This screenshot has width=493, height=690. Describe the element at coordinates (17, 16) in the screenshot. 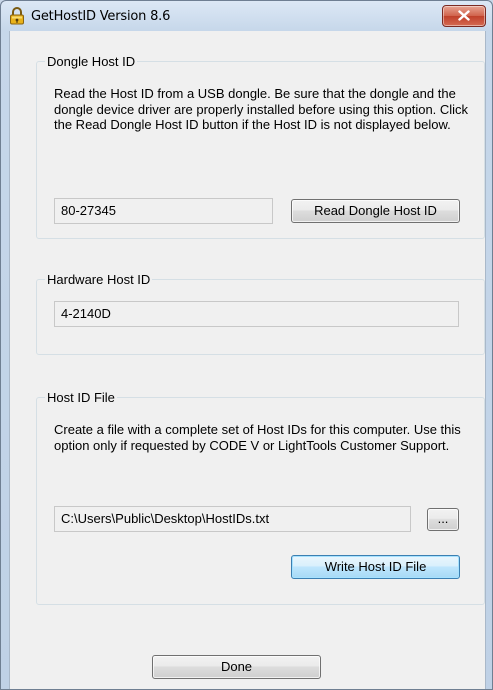

I see `padlock-key-icon` at that location.